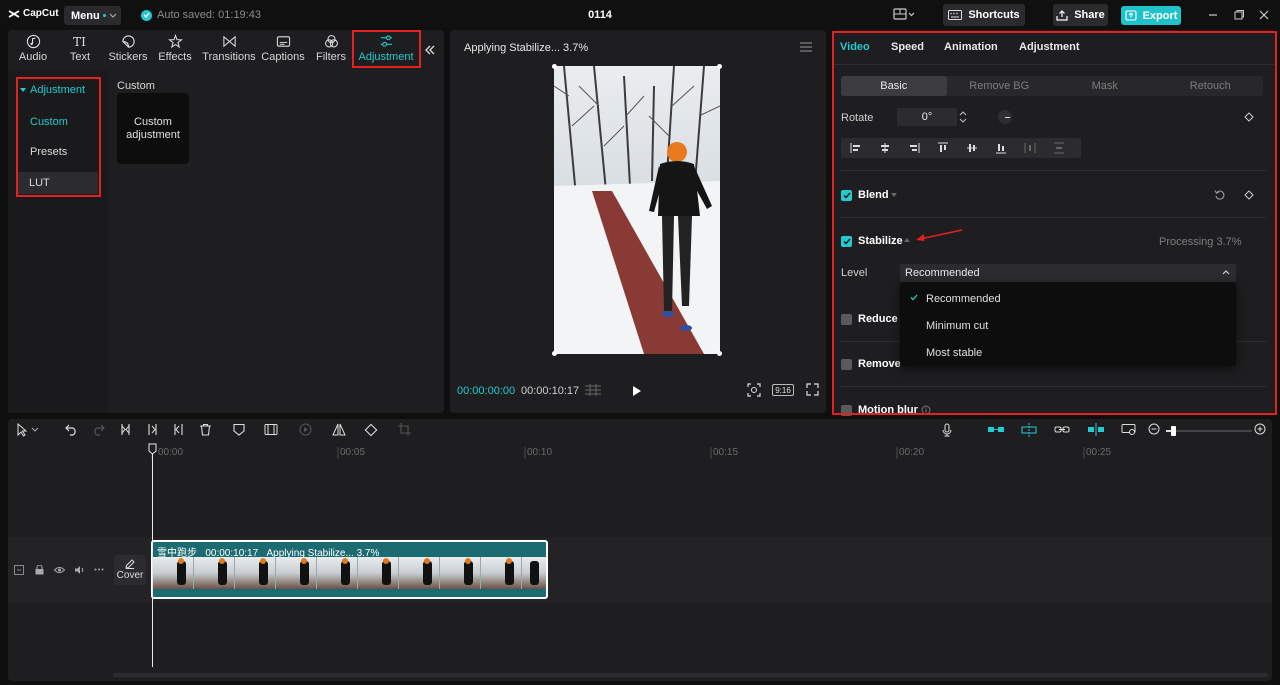 This screenshot has width=1280, height=685. I want to click on section-divider, so click(1054, 386).